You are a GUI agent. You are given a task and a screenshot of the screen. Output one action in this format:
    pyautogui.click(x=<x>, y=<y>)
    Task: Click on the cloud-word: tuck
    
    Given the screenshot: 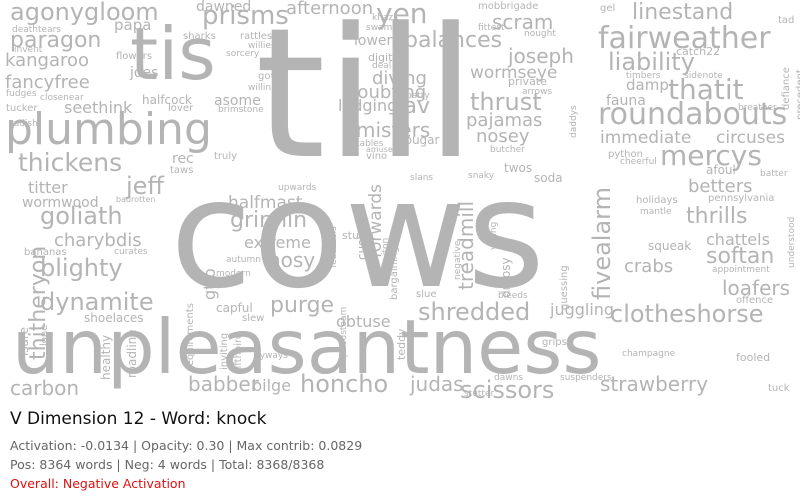 What is the action you would take?
    pyautogui.click(x=779, y=388)
    